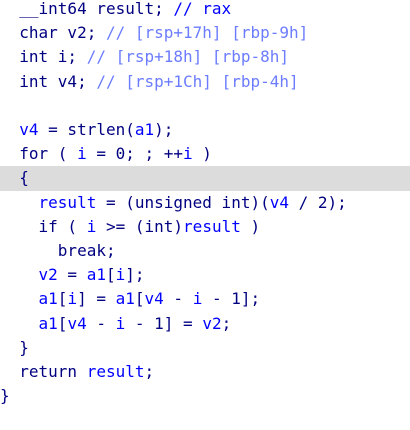 The image size is (410, 430). I want to click on code-line: if ( i >= (int)result ), so click(205, 227).